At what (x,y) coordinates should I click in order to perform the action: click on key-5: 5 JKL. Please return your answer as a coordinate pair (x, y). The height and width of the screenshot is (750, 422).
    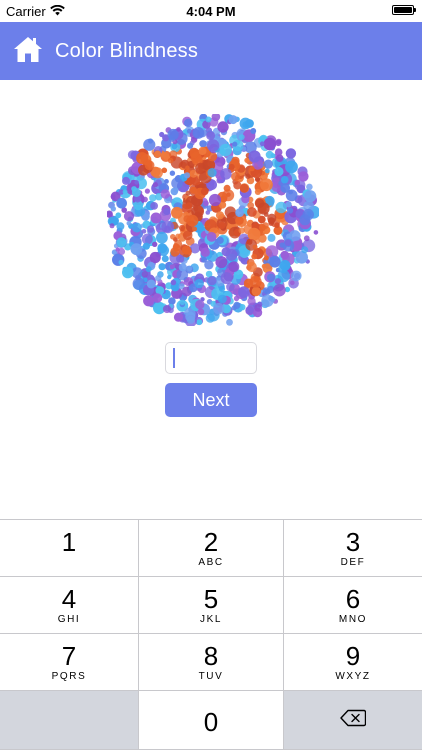
    Looking at the image, I should click on (211, 605).